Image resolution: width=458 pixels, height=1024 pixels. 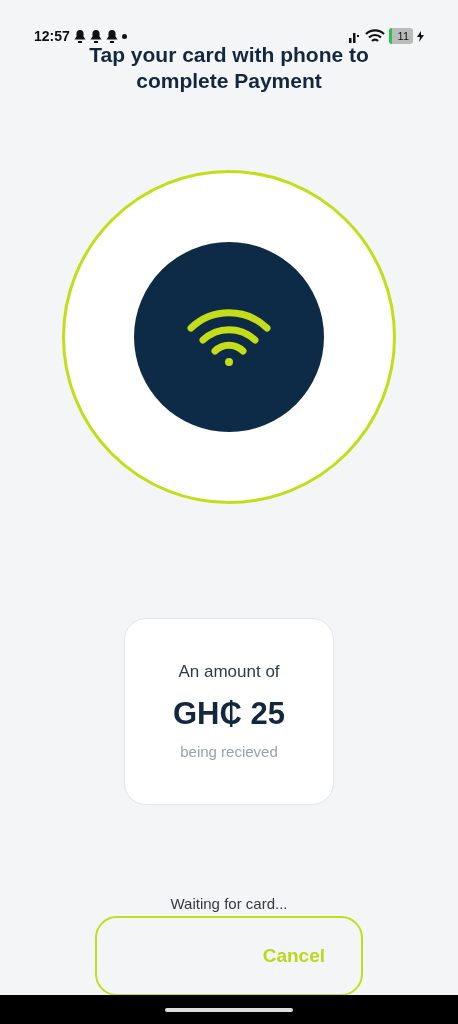 What do you see at coordinates (229, 1009) in the screenshot?
I see `home-indicator` at bounding box center [229, 1009].